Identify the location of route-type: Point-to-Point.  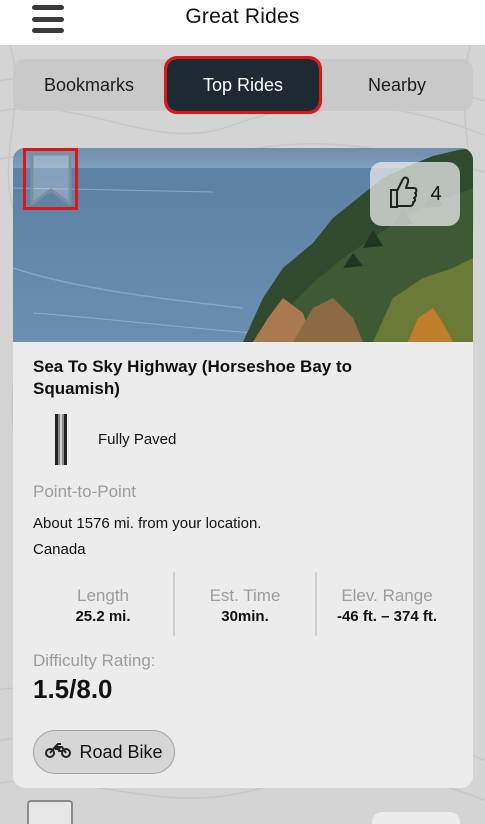
(84, 491).